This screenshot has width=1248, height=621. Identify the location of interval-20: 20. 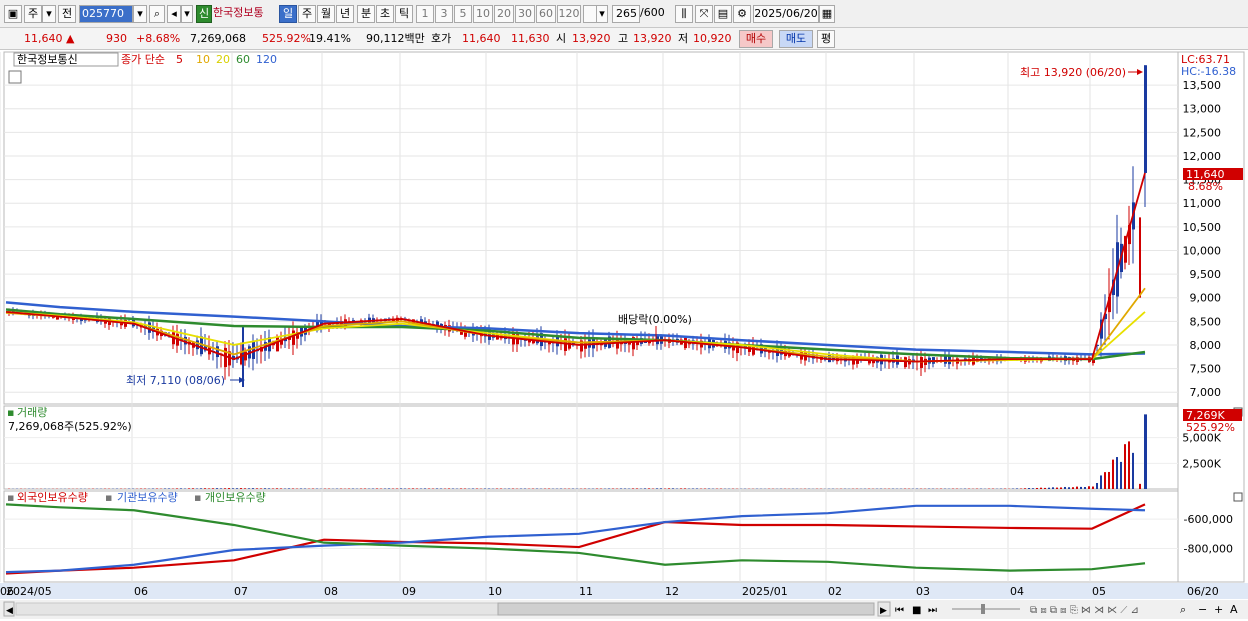
(504, 14).